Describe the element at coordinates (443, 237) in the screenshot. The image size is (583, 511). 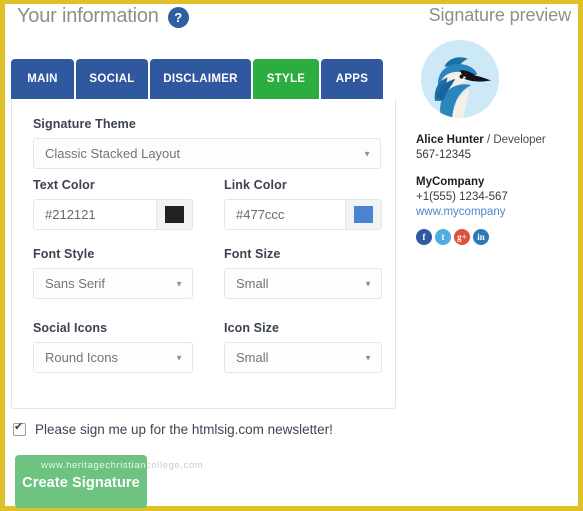
I see `twitter-icon: t` at that location.